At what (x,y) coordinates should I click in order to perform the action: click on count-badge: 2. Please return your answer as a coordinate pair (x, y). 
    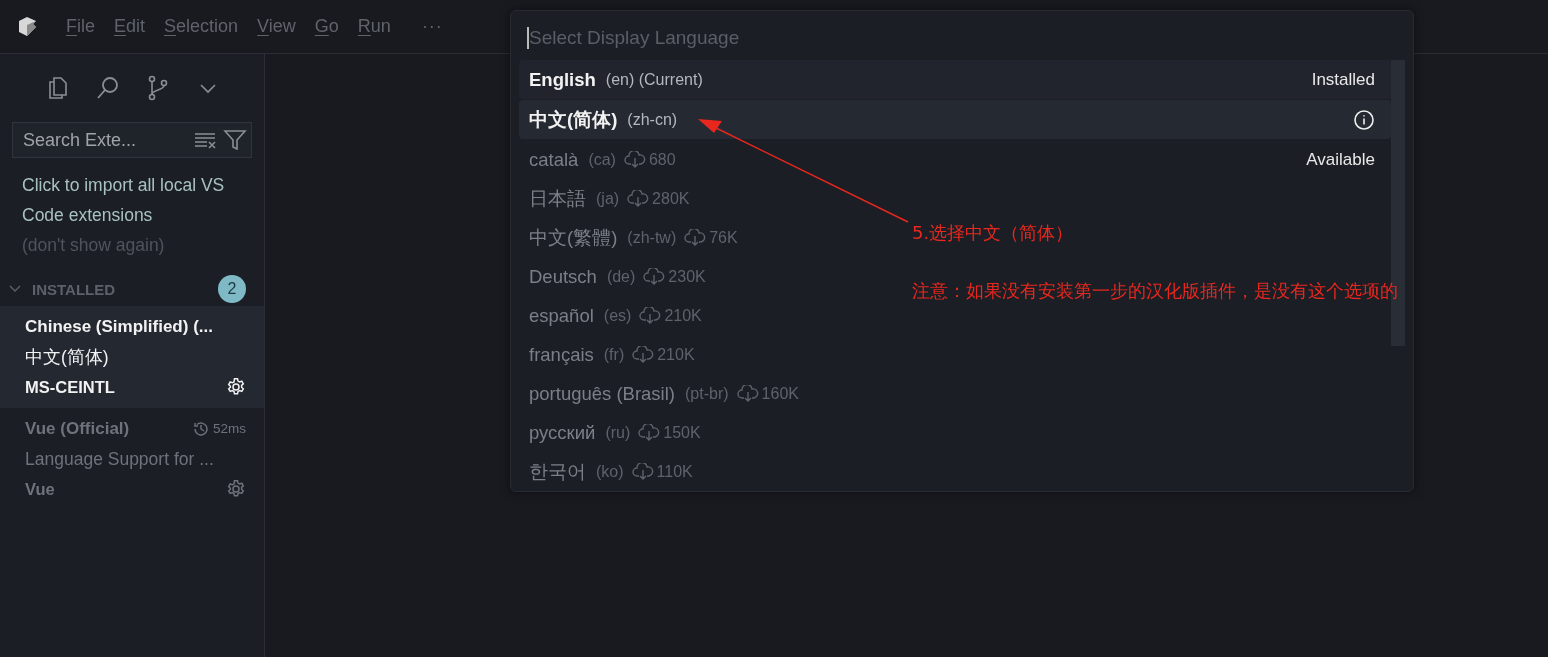
    Looking at the image, I should click on (232, 289).